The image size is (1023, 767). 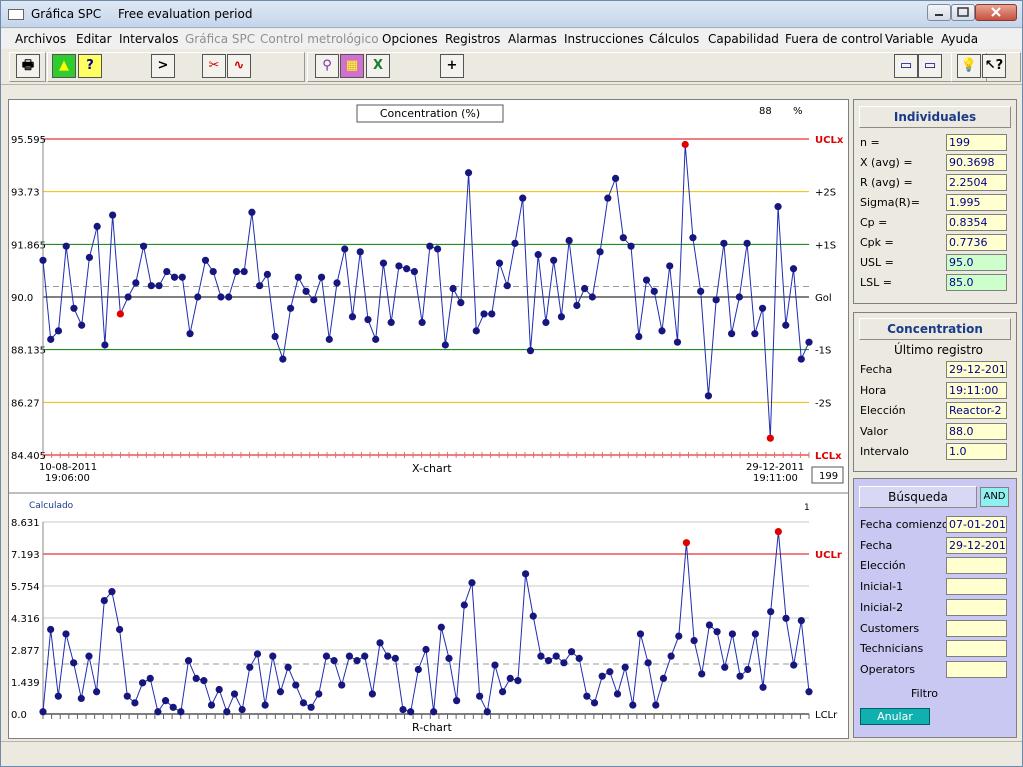 I want to click on calculator-button: ▦, so click(x=352, y=66).